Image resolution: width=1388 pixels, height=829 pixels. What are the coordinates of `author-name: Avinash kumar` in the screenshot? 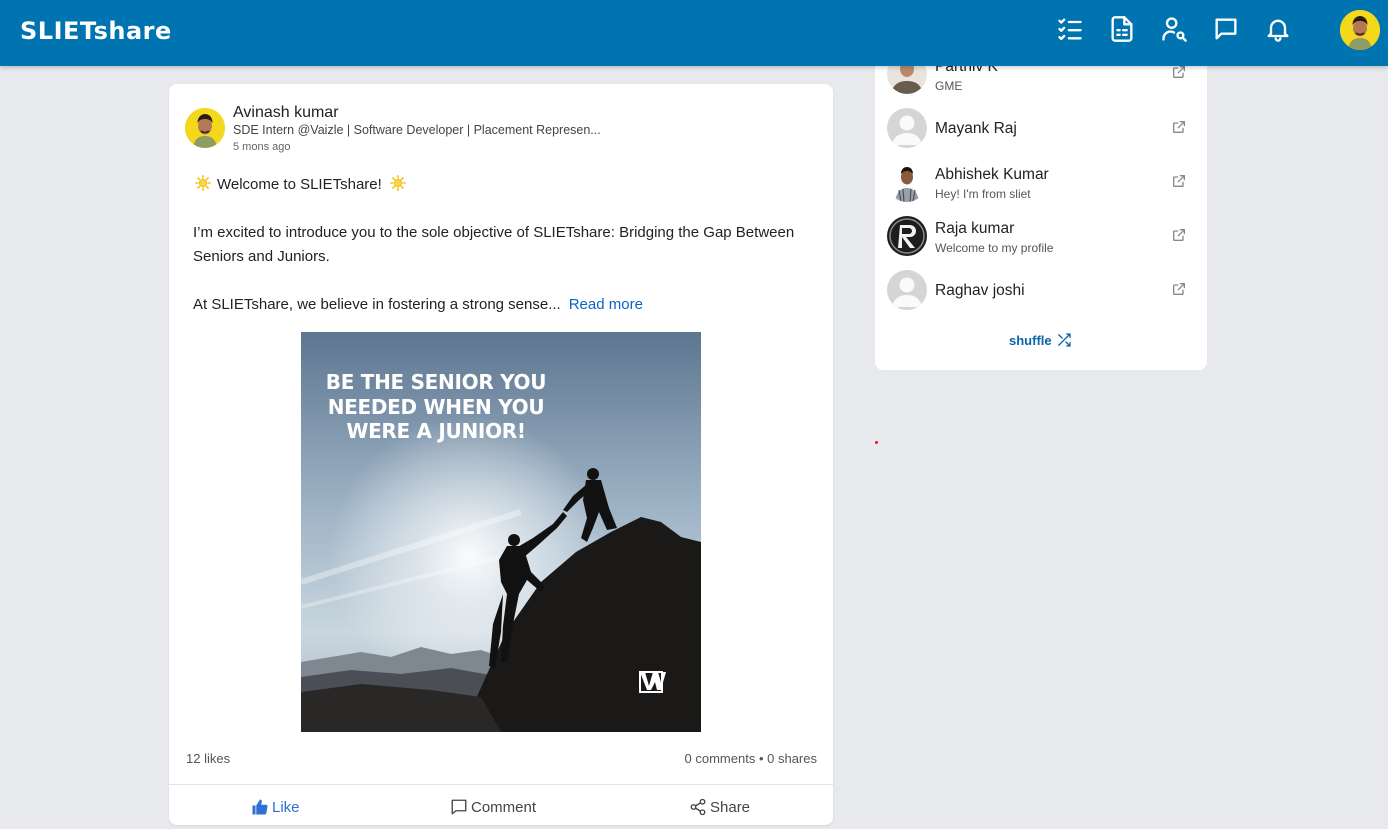 It's located at (286, 113).